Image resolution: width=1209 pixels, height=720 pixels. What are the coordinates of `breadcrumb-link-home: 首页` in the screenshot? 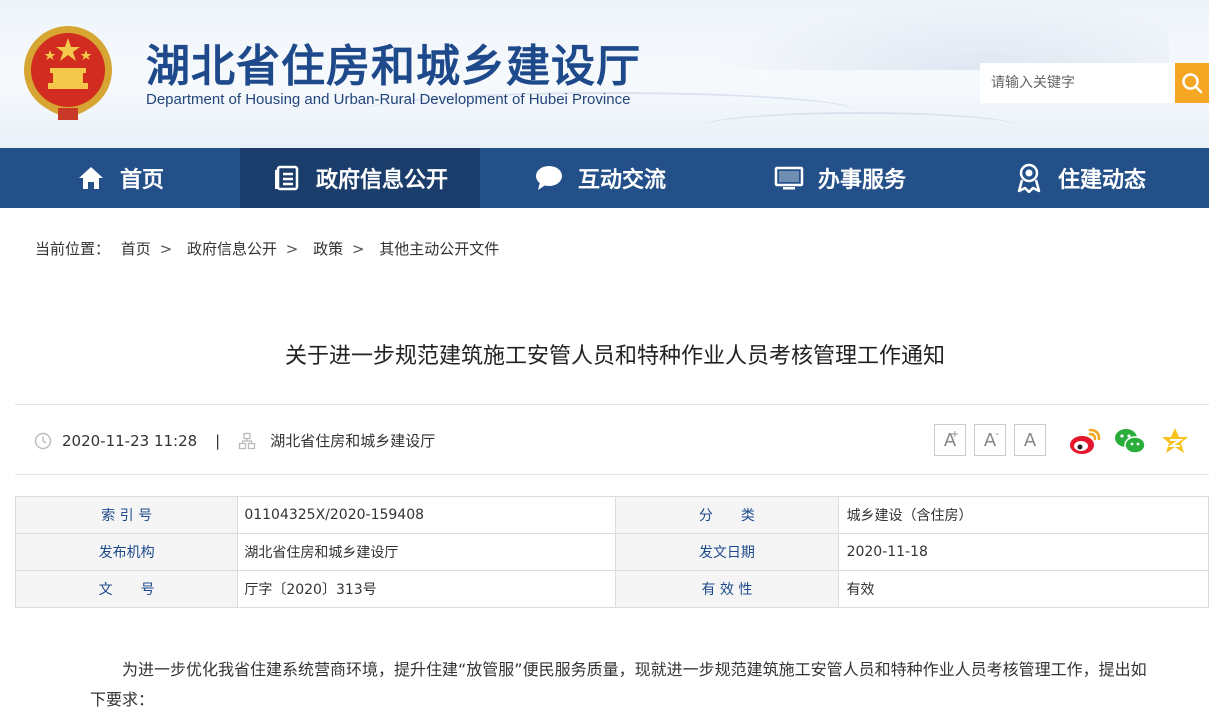 It's located at (136, 249).